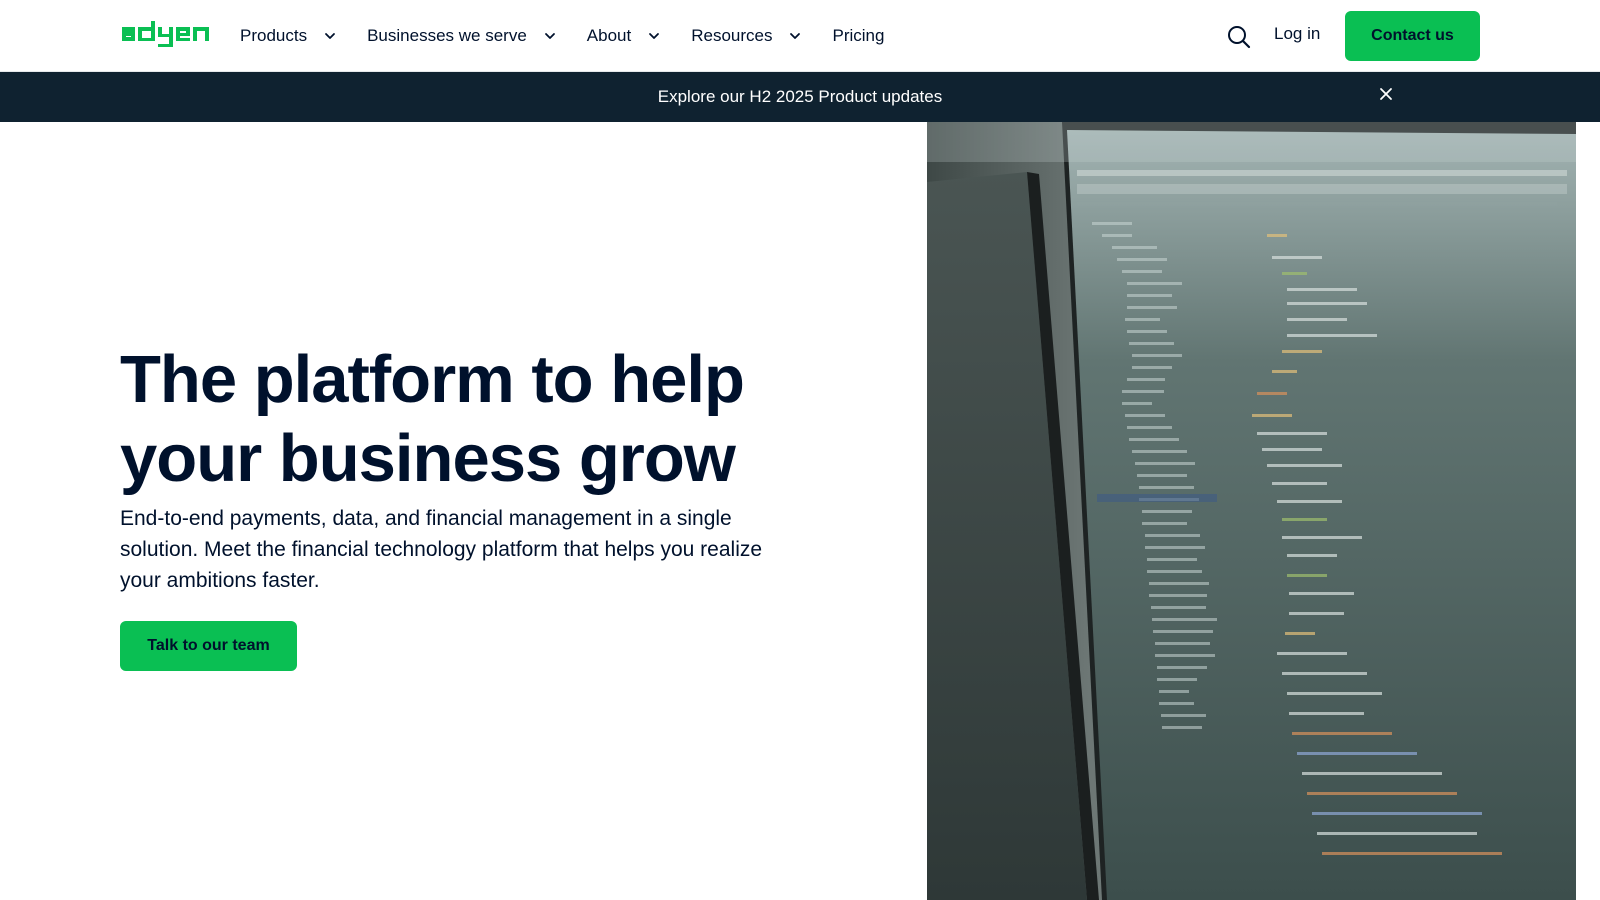 This screenshot has width=1600, height=900. What do you see at coordinates (208, 646) in the screenshot?
I see `talk-to-our-team-button: Talk to our team` at bounding box center [208, 646].